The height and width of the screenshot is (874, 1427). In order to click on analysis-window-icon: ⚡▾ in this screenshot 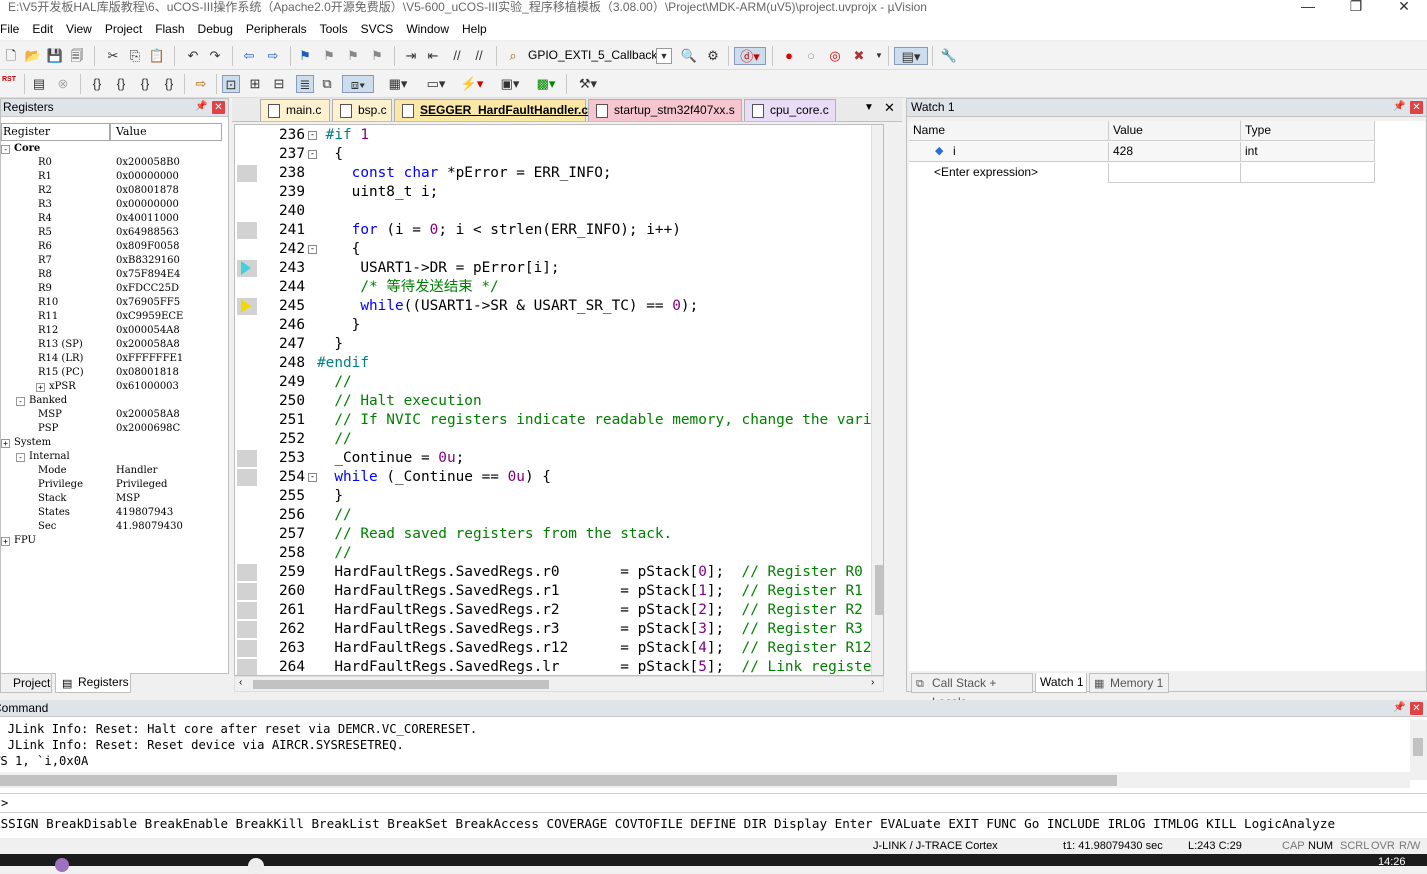, I will do `click(472, 84)`.